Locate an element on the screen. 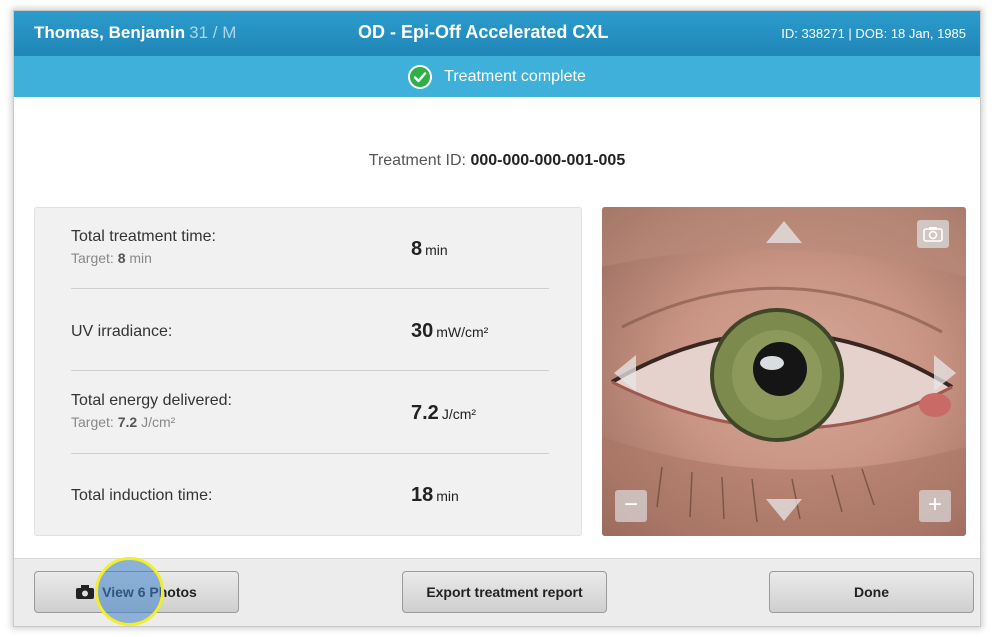 The height and width of the screenshot is (637, 994). view-photos-label: View 6 Photos is located at coordinates (149, 592).